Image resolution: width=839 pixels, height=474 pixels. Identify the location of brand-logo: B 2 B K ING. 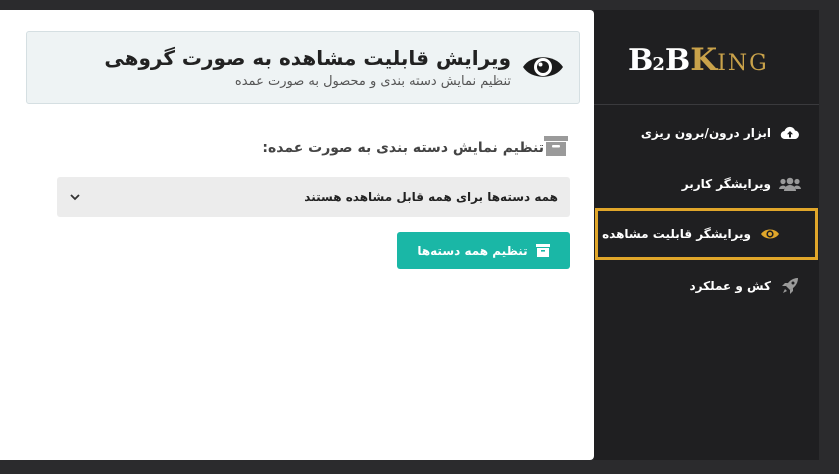
(698, 60).